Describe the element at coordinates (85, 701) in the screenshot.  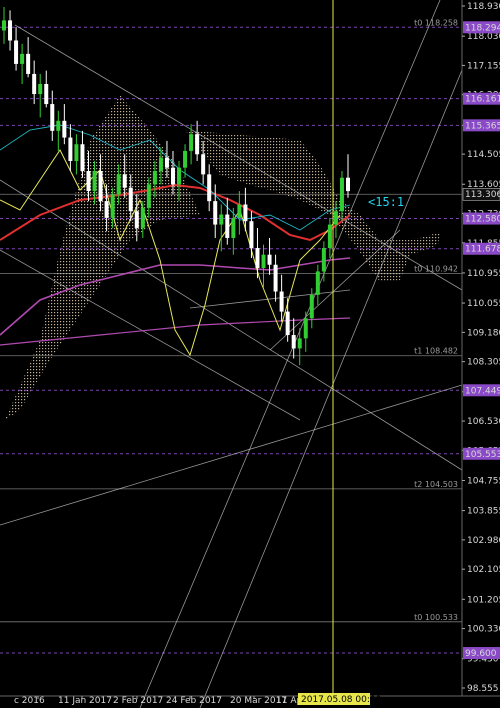
I see `x-tick-label-1: 11 Jan 2017` at that location.